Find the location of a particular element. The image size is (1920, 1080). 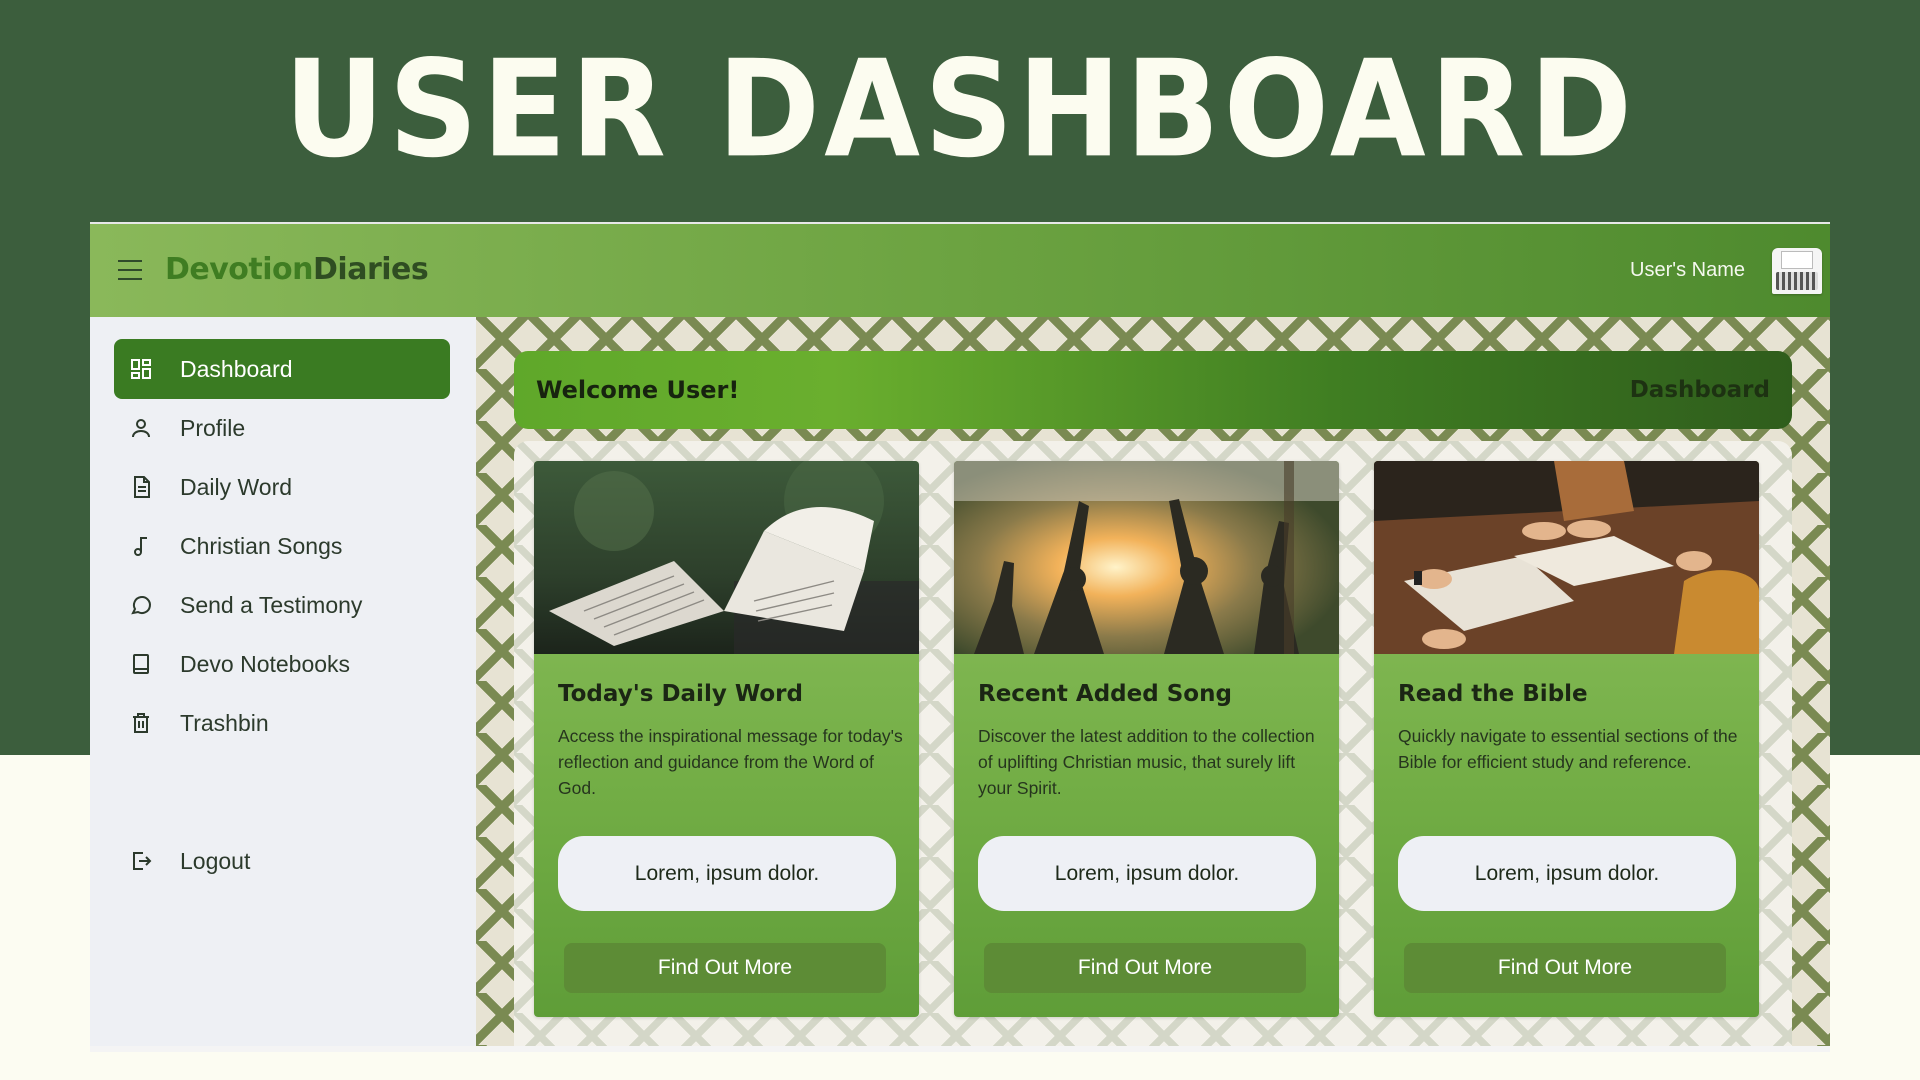

sidebar-item-devo-notebooks: Devo Notebooks is located at coordinates (282, 664).